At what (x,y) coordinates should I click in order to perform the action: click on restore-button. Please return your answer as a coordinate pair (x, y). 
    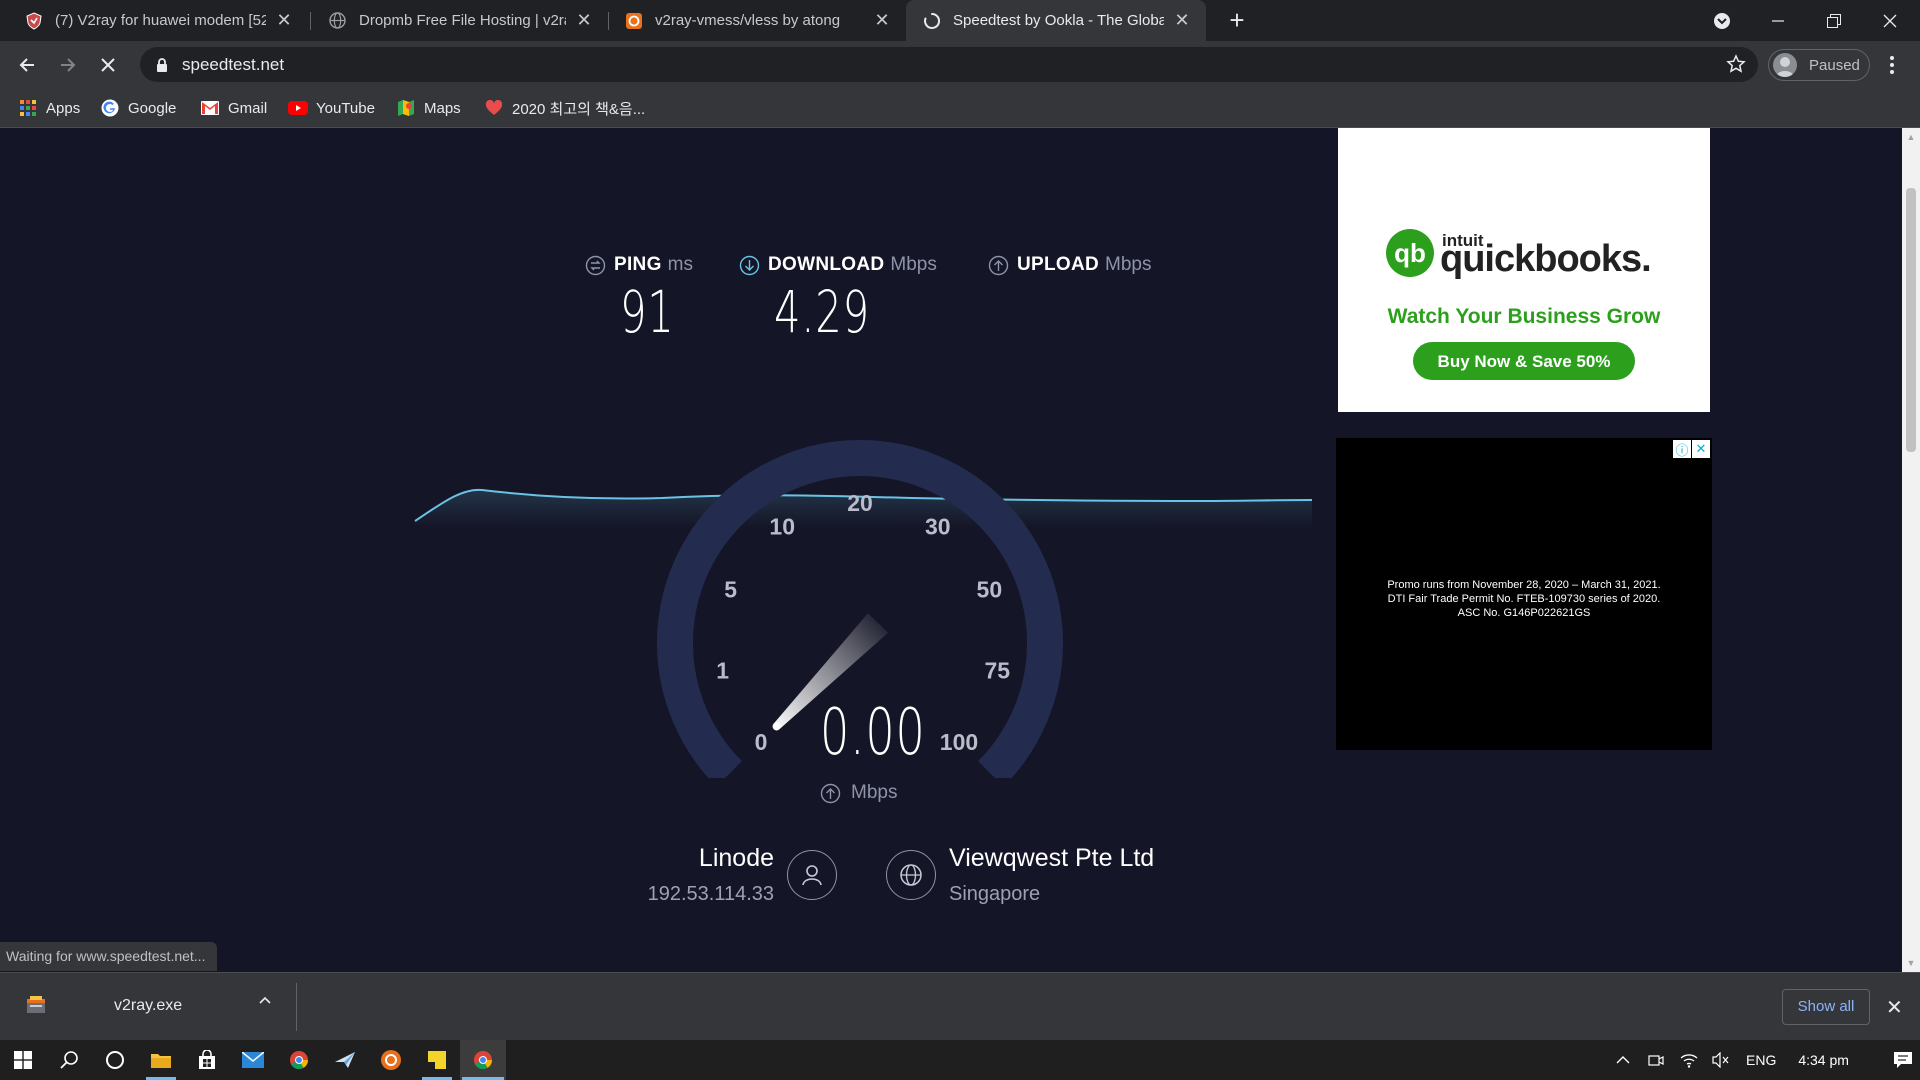
    Looking at the image, I should click on (1834, 20).